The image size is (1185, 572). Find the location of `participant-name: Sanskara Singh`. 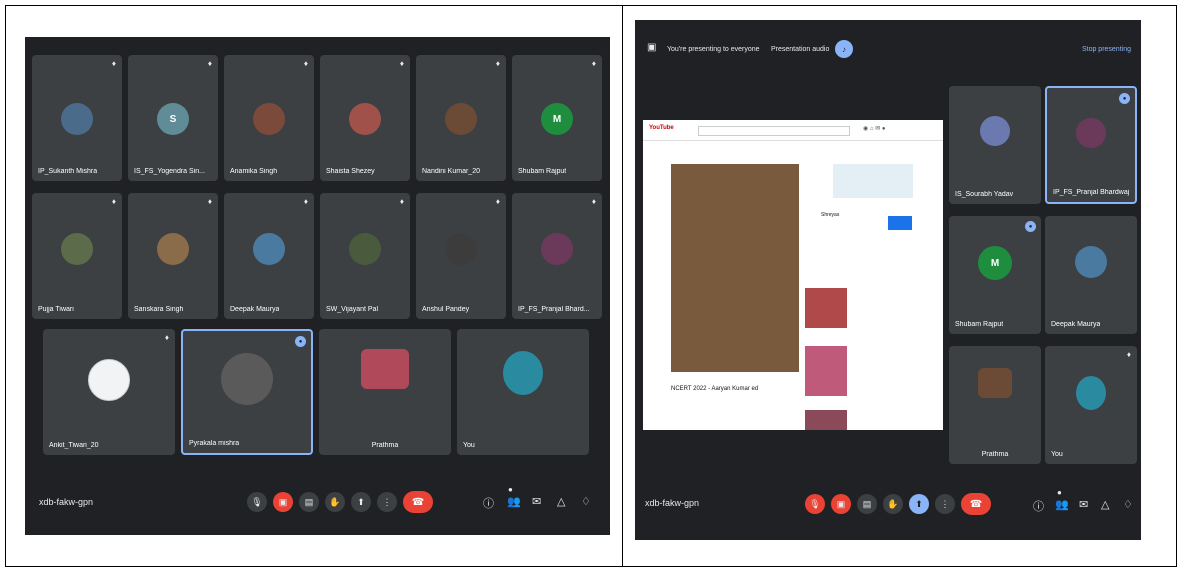

participant-name: Sanskara Singh is located at coordinates (159, 309).